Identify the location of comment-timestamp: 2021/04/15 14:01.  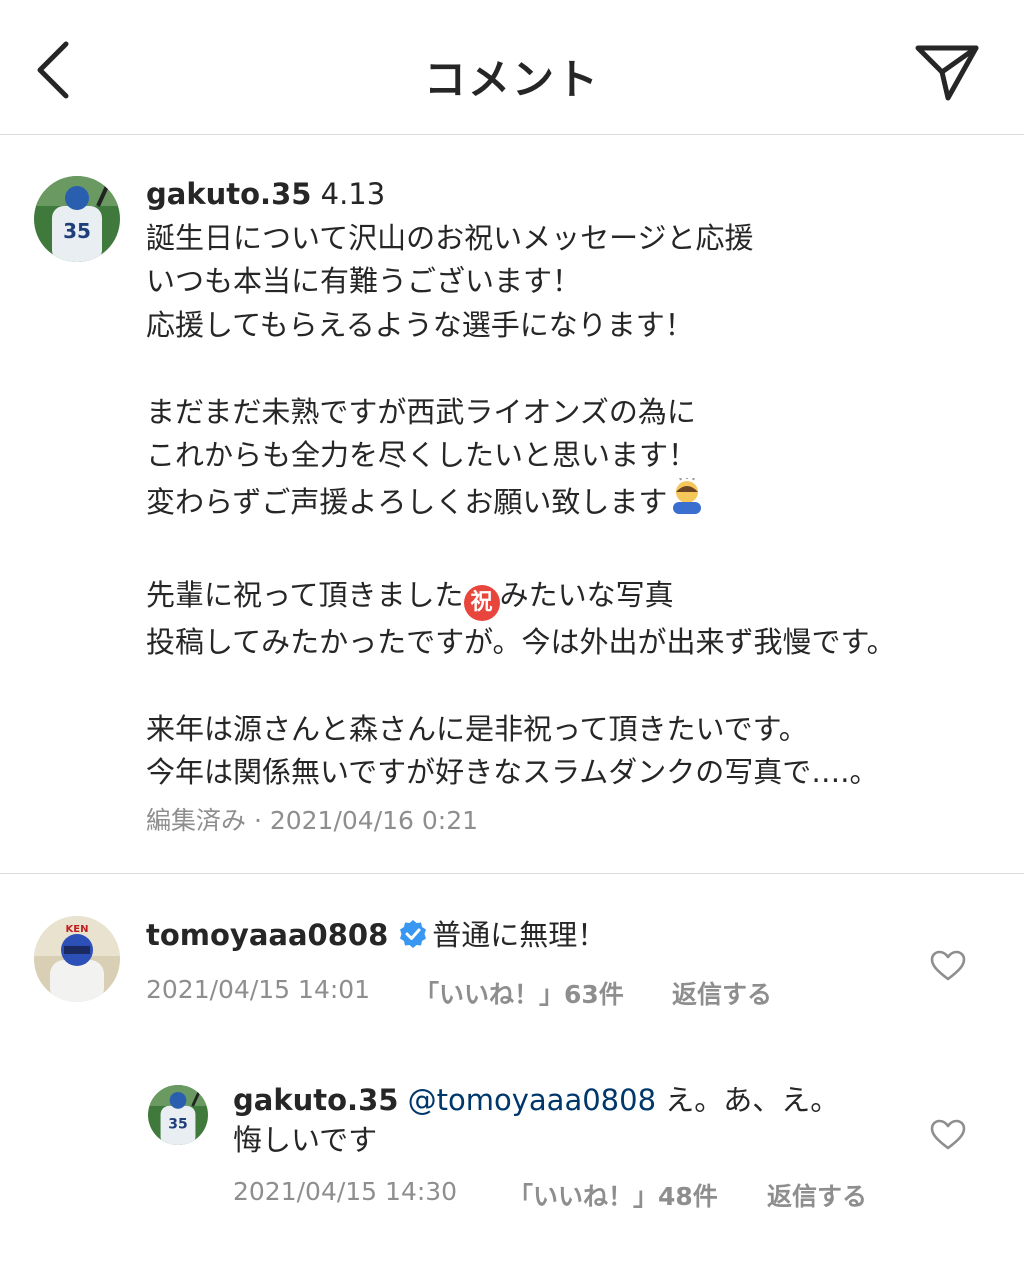
(258, 989).